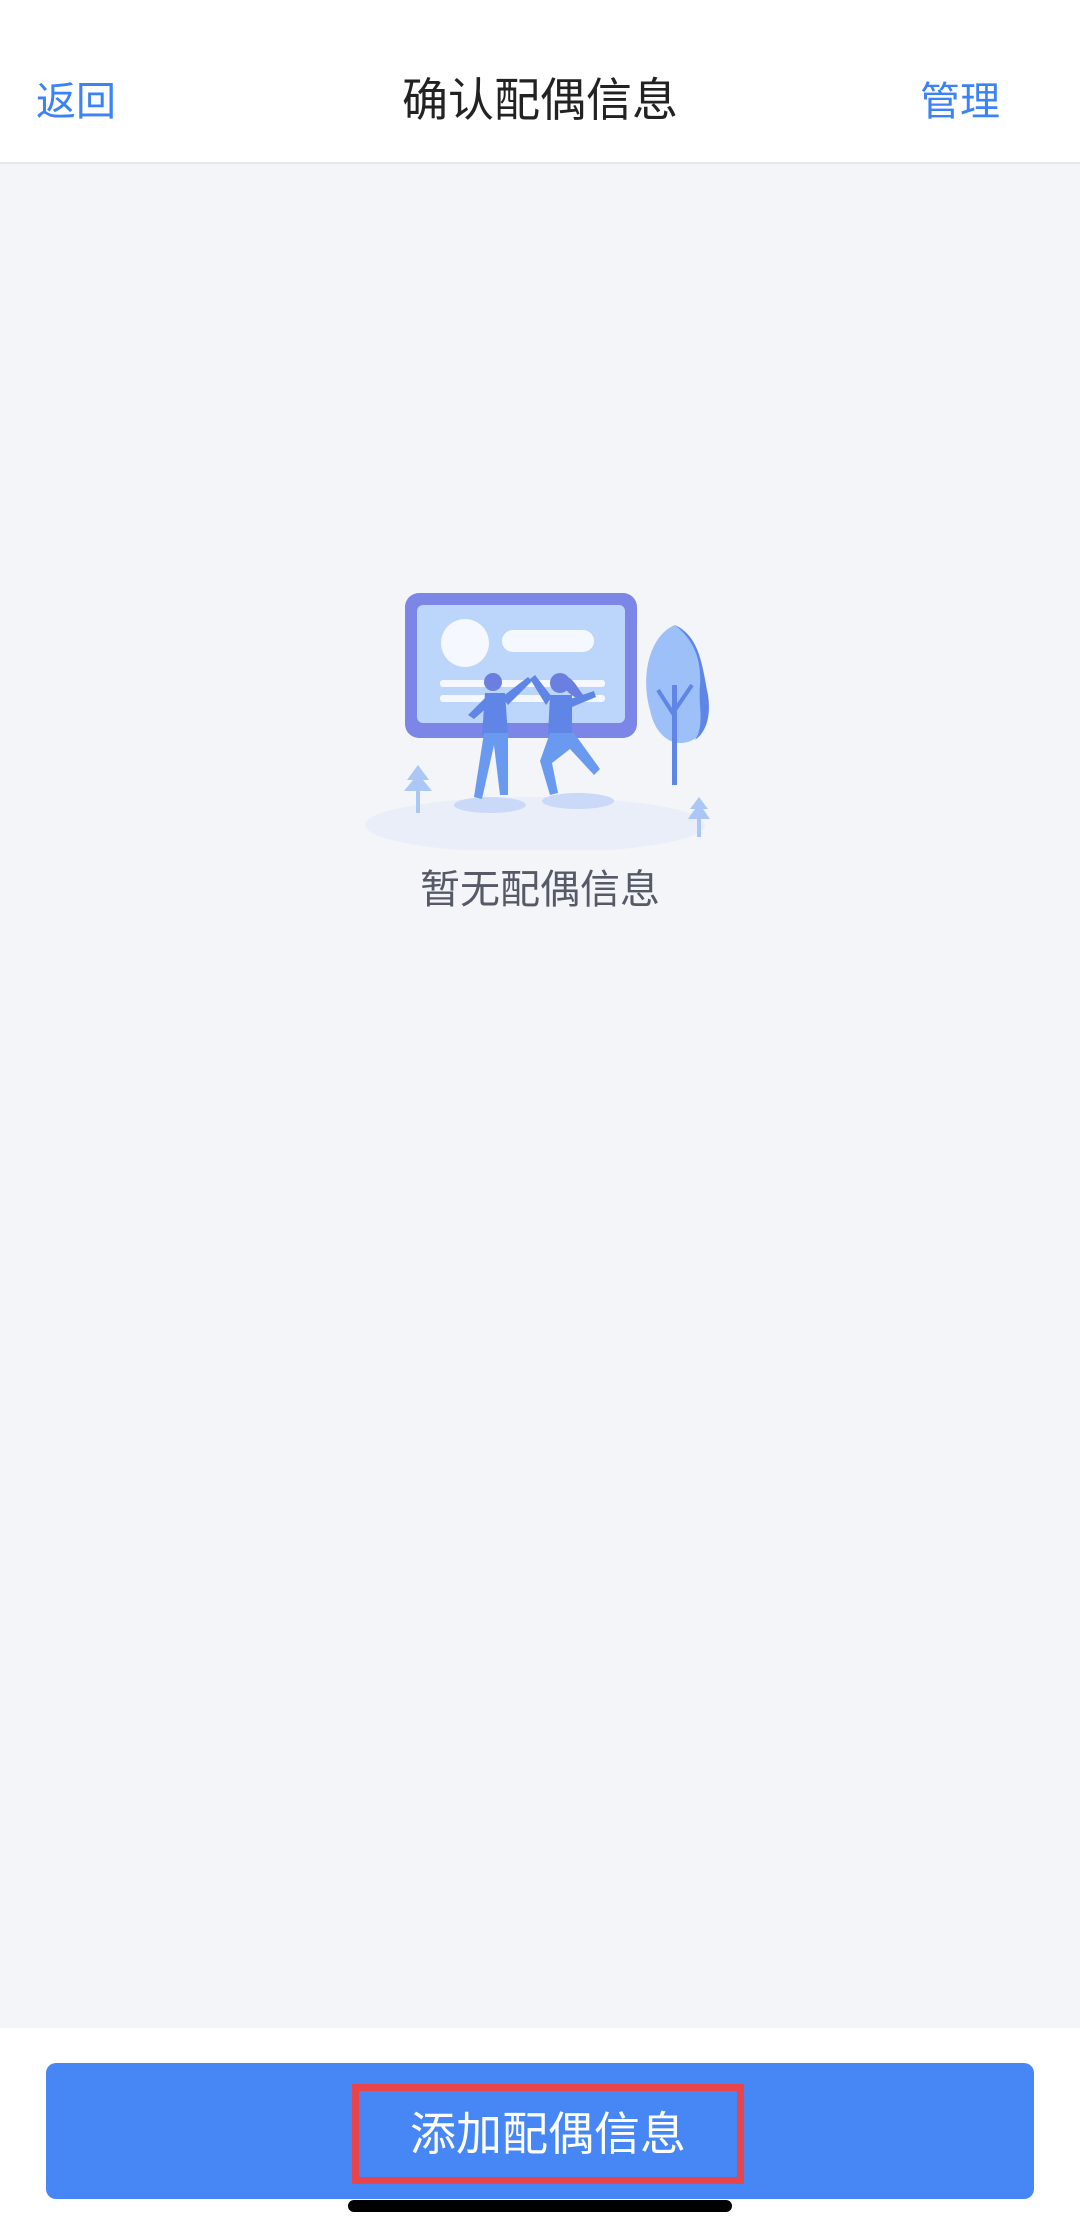  What do you see at coordinates (540, 100) in the screenshot?
I see `page-title: 确认配偶信息` at bounding box center [540, 100].